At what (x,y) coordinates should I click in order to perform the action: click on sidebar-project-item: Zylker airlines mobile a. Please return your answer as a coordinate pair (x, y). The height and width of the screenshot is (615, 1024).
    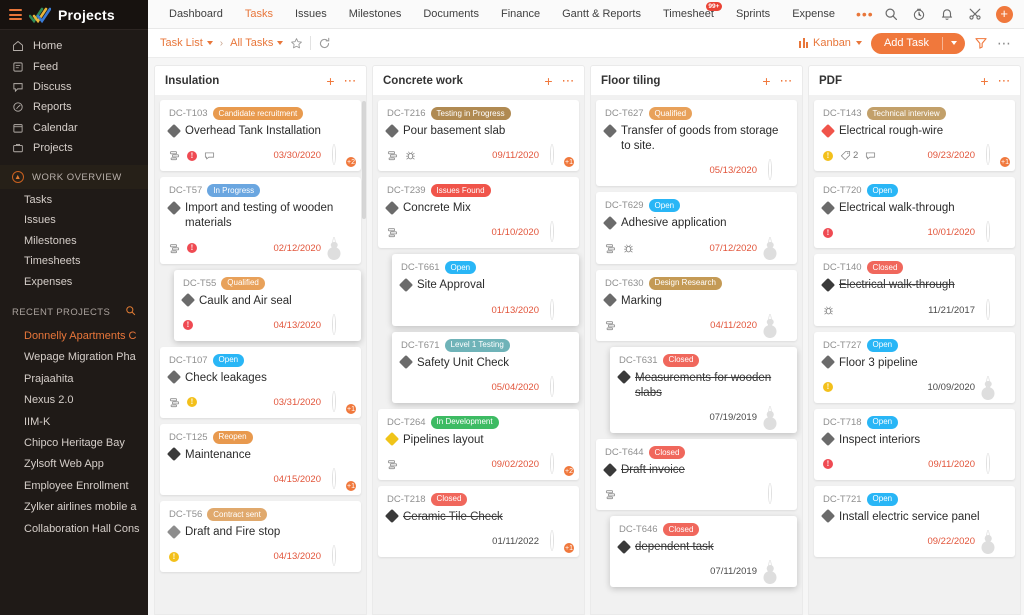
    Looking at the image, I should click on (74, 506).